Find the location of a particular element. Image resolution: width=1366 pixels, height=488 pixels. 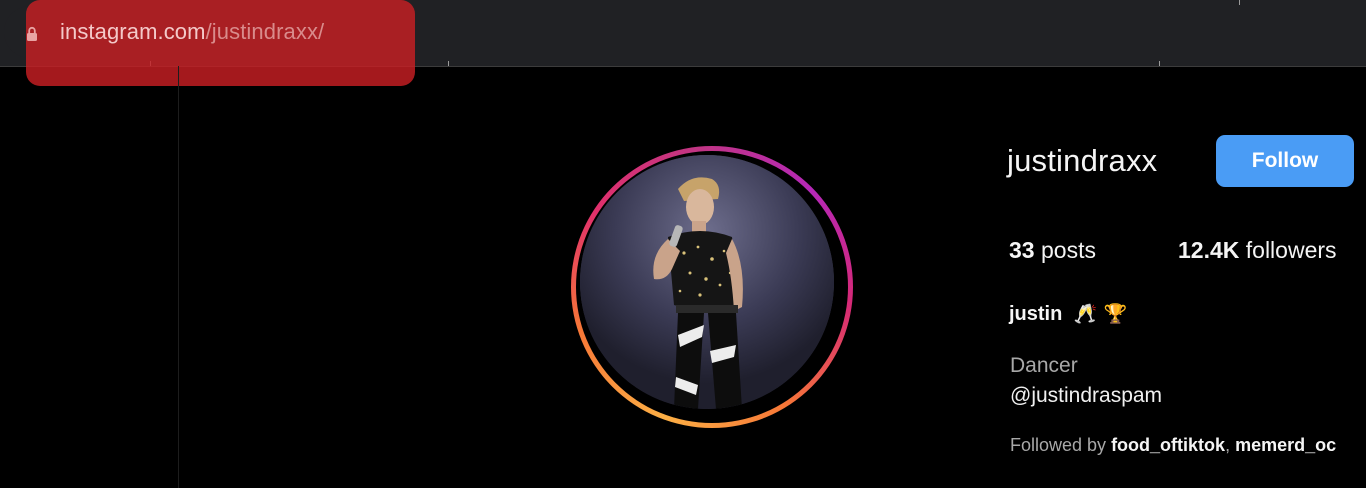

clinking-glasses-emoji: 🥂 is located at coordinates (1085, 314).